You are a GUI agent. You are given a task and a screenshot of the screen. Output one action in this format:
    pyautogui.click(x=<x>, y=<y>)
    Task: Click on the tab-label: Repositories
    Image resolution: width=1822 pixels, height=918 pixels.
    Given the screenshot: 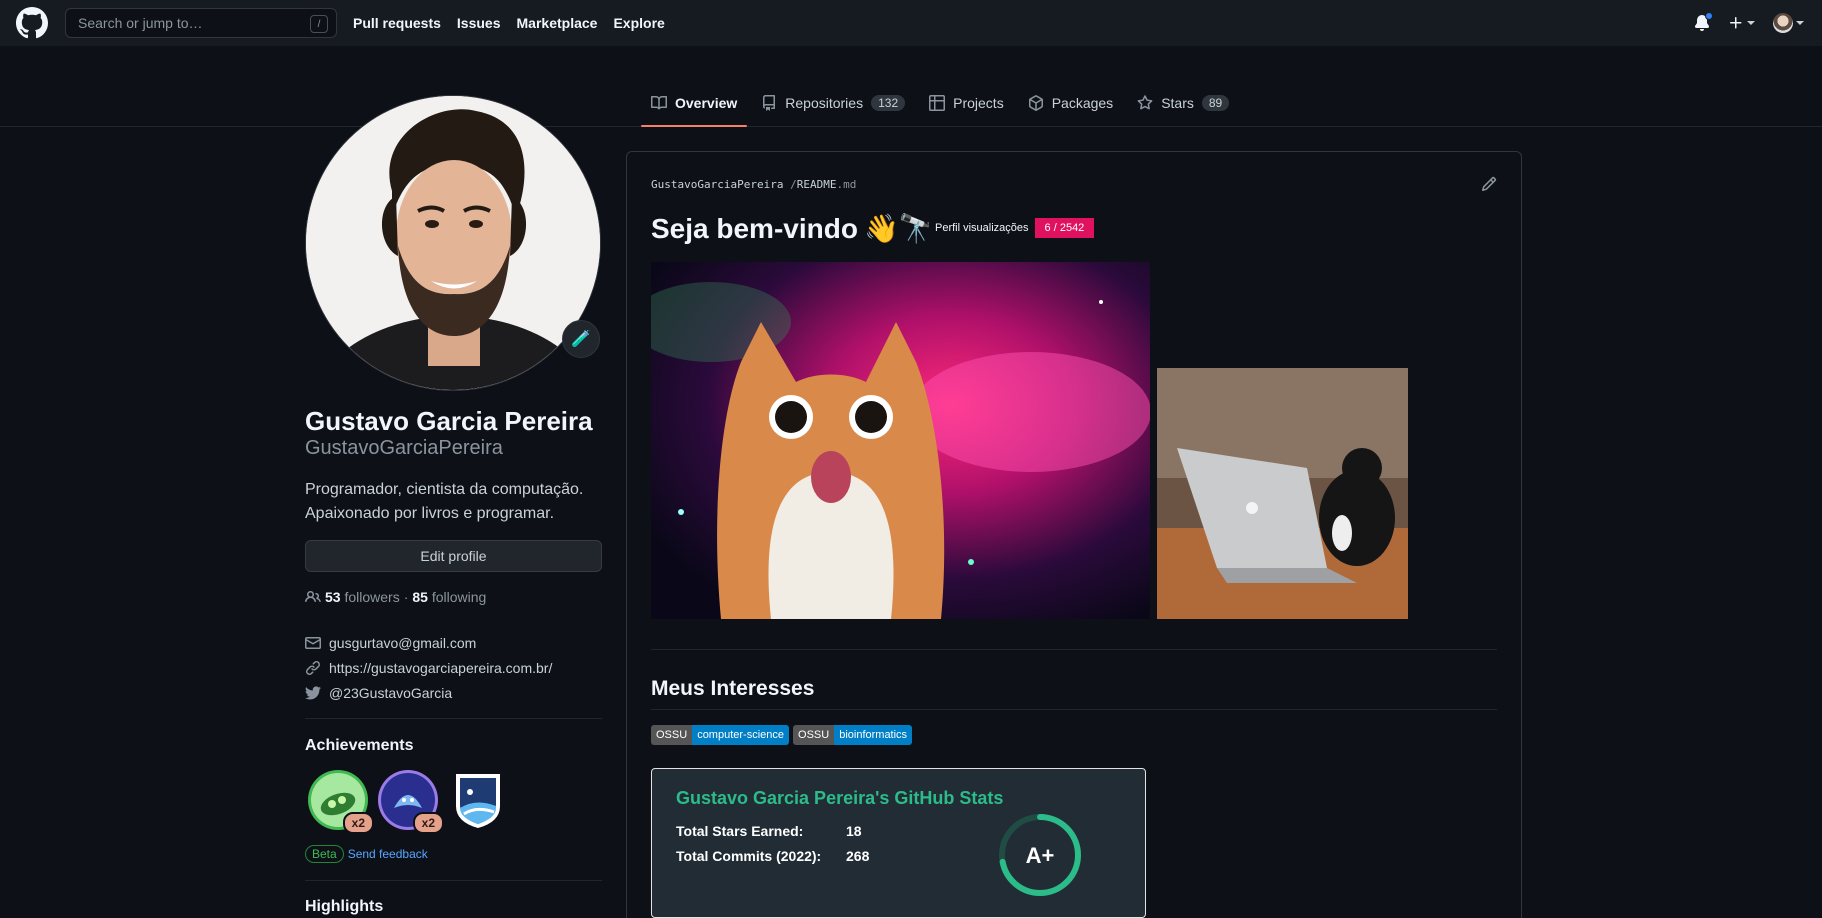 What is the action you would take?
    pyautogui.click(x=824, y=102)
    